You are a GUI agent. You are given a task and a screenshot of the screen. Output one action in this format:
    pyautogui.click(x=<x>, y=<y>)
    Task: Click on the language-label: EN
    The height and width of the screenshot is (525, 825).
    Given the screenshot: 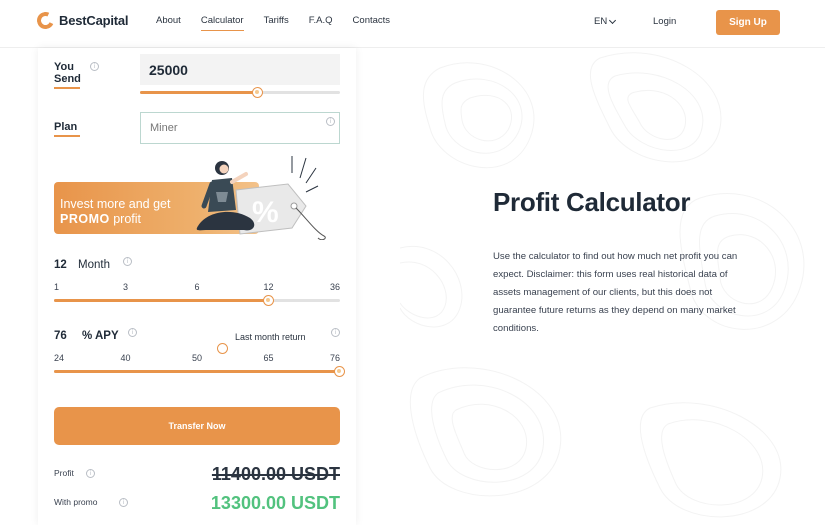 What is the action you would take?
    pyautogui.click(x=601, y=21)
    